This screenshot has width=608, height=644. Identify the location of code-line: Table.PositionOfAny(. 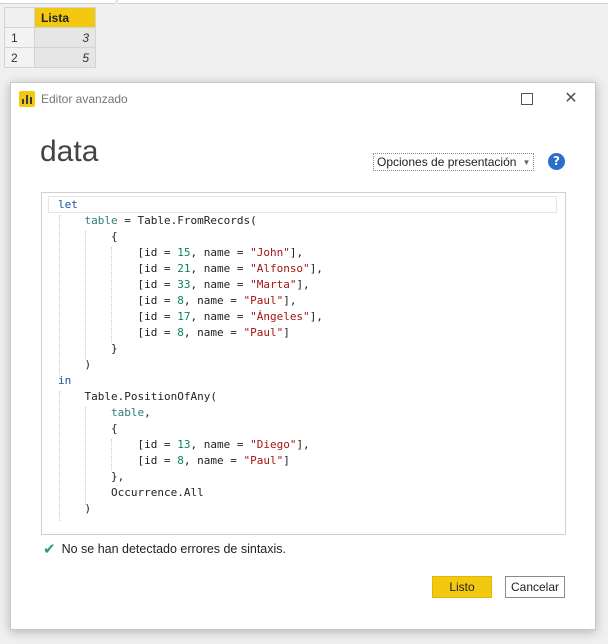
(190, 397).